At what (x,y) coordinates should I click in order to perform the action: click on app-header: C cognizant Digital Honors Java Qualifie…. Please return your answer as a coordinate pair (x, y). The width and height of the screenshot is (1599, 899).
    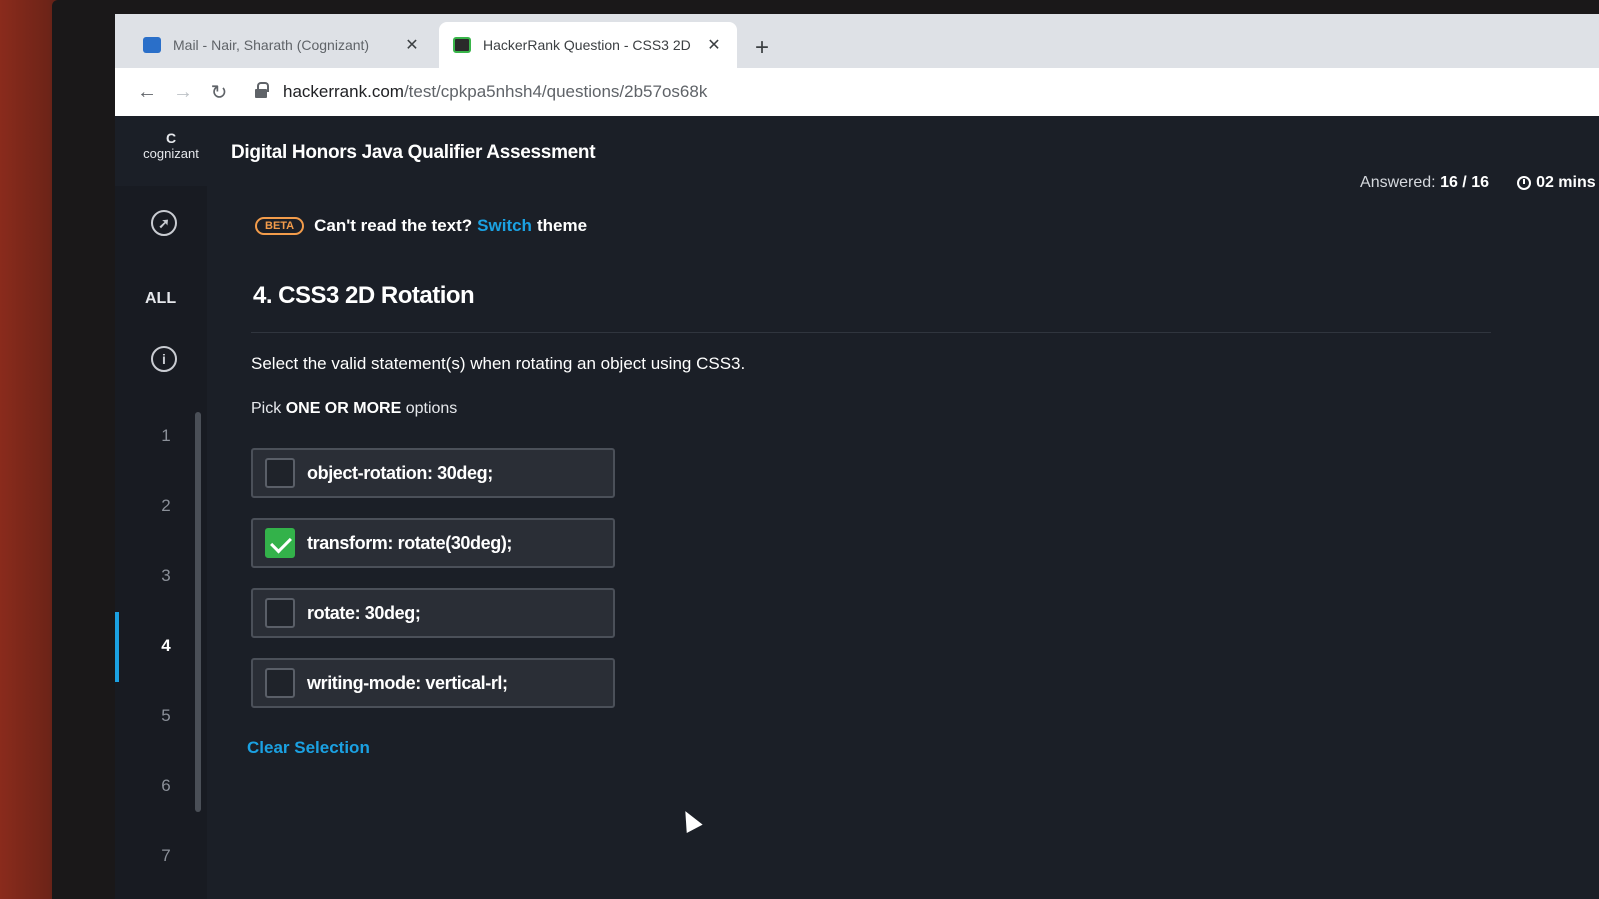
    Looking at the image, I should click on (857, 153).